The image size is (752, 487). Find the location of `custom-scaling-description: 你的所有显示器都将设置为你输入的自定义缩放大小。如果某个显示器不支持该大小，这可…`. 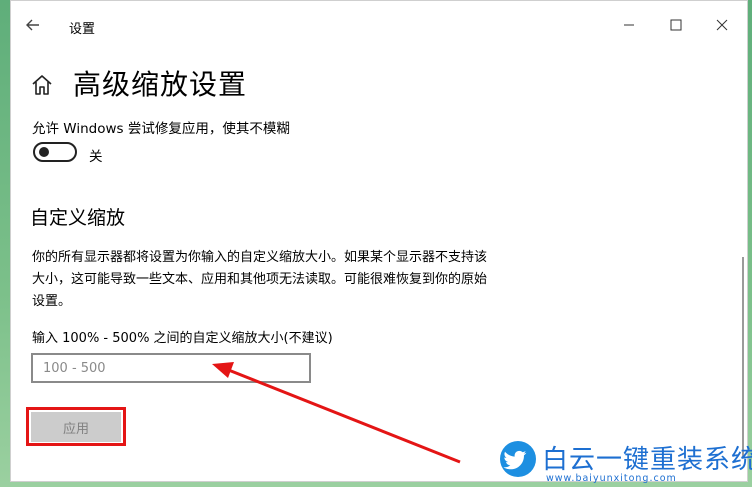

custom-scaling-description: 你的所有显示器都将设置为你输入的自定义缩放大小。如果某个显示器不支持该大小，这可… is located at coordinates (260, 279).